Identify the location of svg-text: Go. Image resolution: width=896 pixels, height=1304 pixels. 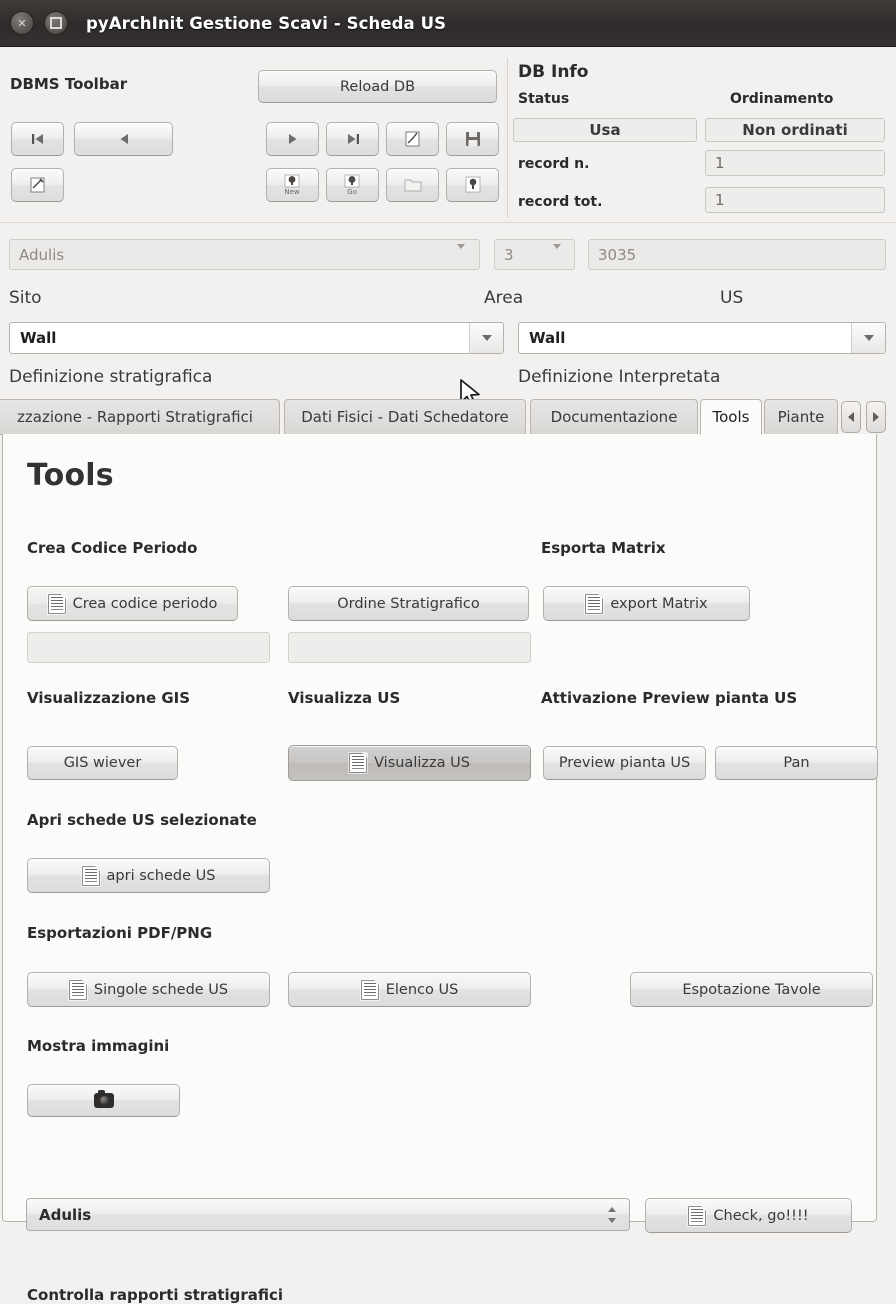
(352, 192).